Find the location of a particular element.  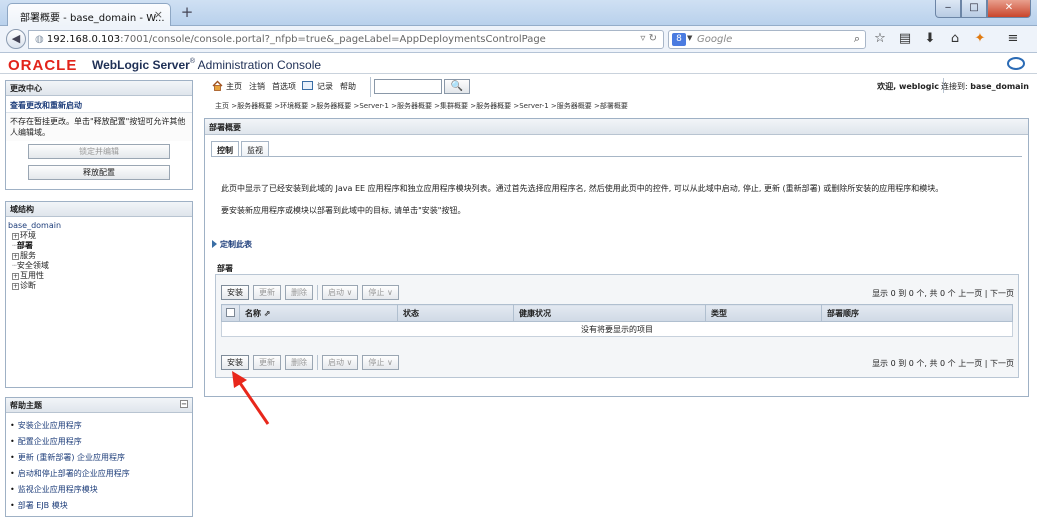

customize-table-link: 定制此表 is located at coordinates (232, 244).